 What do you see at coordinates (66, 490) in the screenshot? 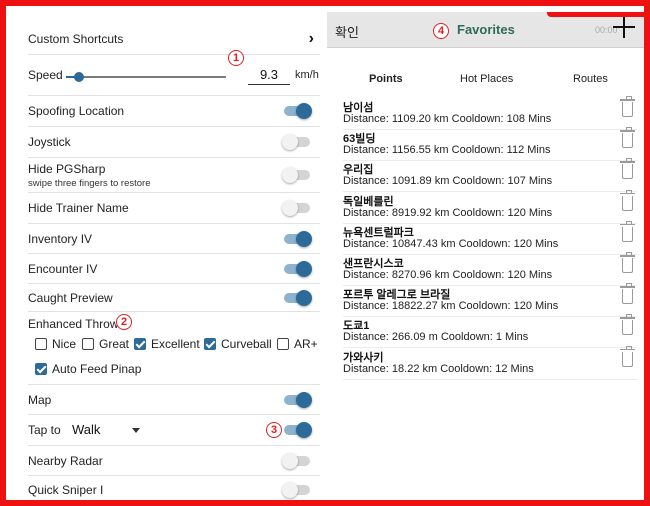
I see `quick-sniper-label: Quick Sniper I` at bounding box center [66, 490].